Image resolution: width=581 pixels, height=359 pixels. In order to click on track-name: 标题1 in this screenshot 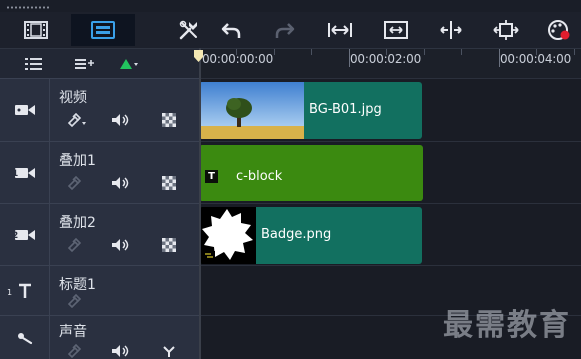, I will do `click(77, 285)`.